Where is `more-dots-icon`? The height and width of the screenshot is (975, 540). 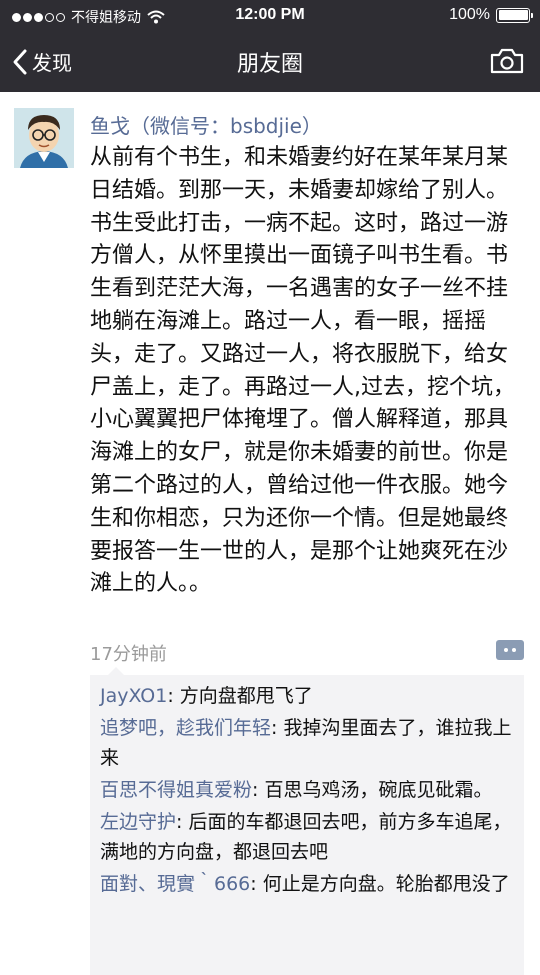
more-dots-icon is located at coordinates (510, 650).